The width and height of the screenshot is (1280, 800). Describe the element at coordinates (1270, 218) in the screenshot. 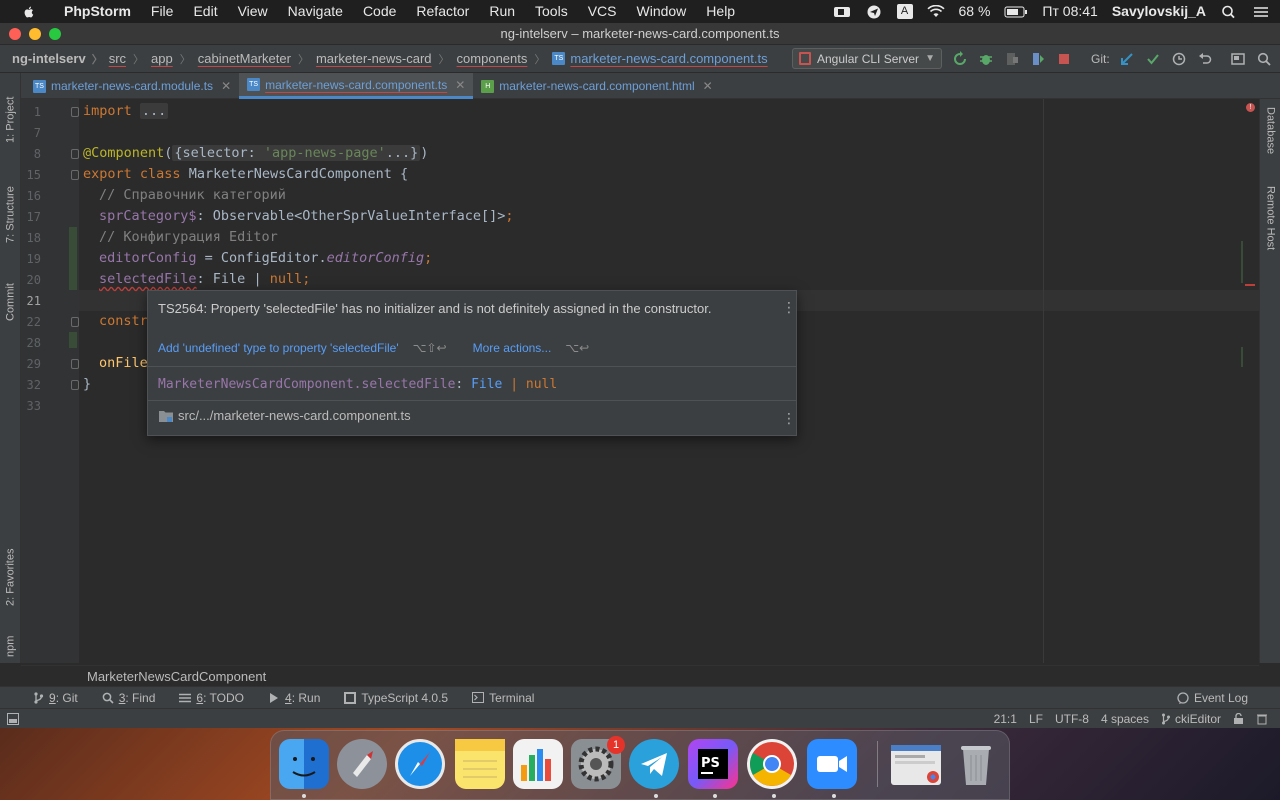

I see `remote-host-tool-tab: Remote Host` at that location.